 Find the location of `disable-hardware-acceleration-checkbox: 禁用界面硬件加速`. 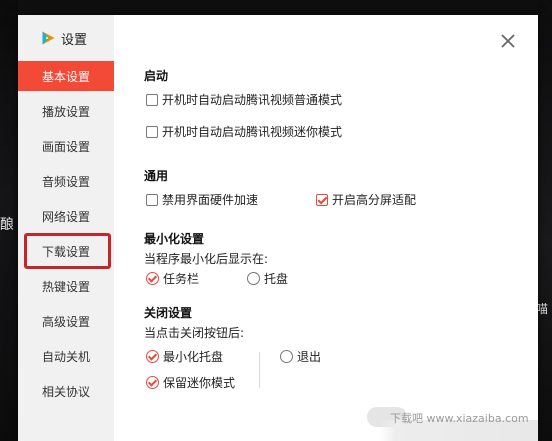

disable-hardware-acceleration-checkbox: 禁用界面硬件加速 is located at coordinates (202, 199).